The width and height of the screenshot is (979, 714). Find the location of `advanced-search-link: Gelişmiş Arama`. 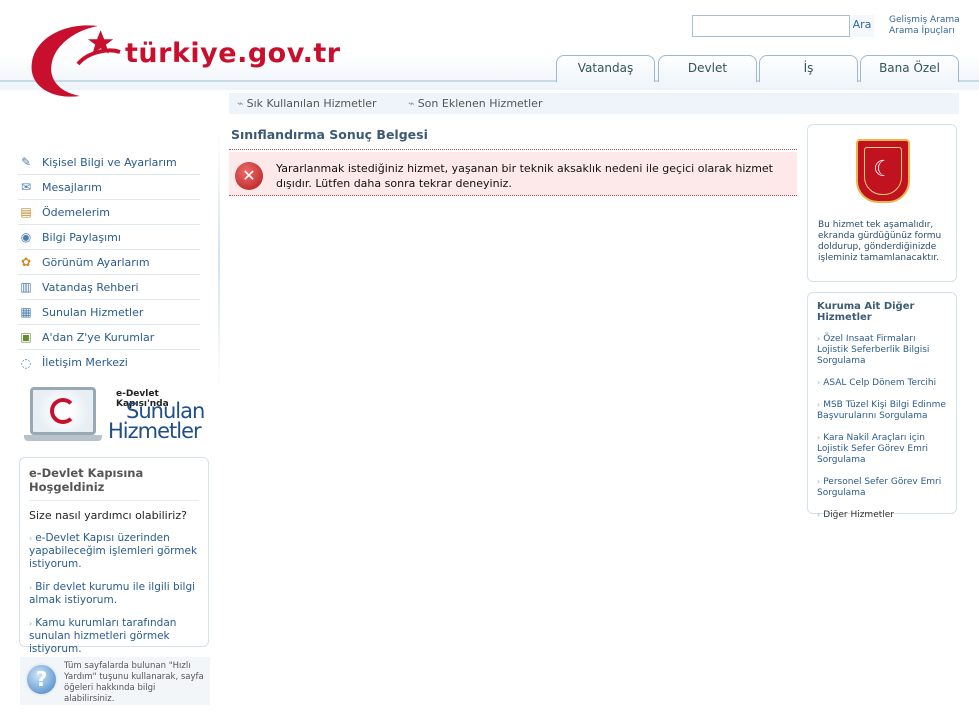

advanced-search-link: Gelişmiş Arama is located at coordinates (924, 20).